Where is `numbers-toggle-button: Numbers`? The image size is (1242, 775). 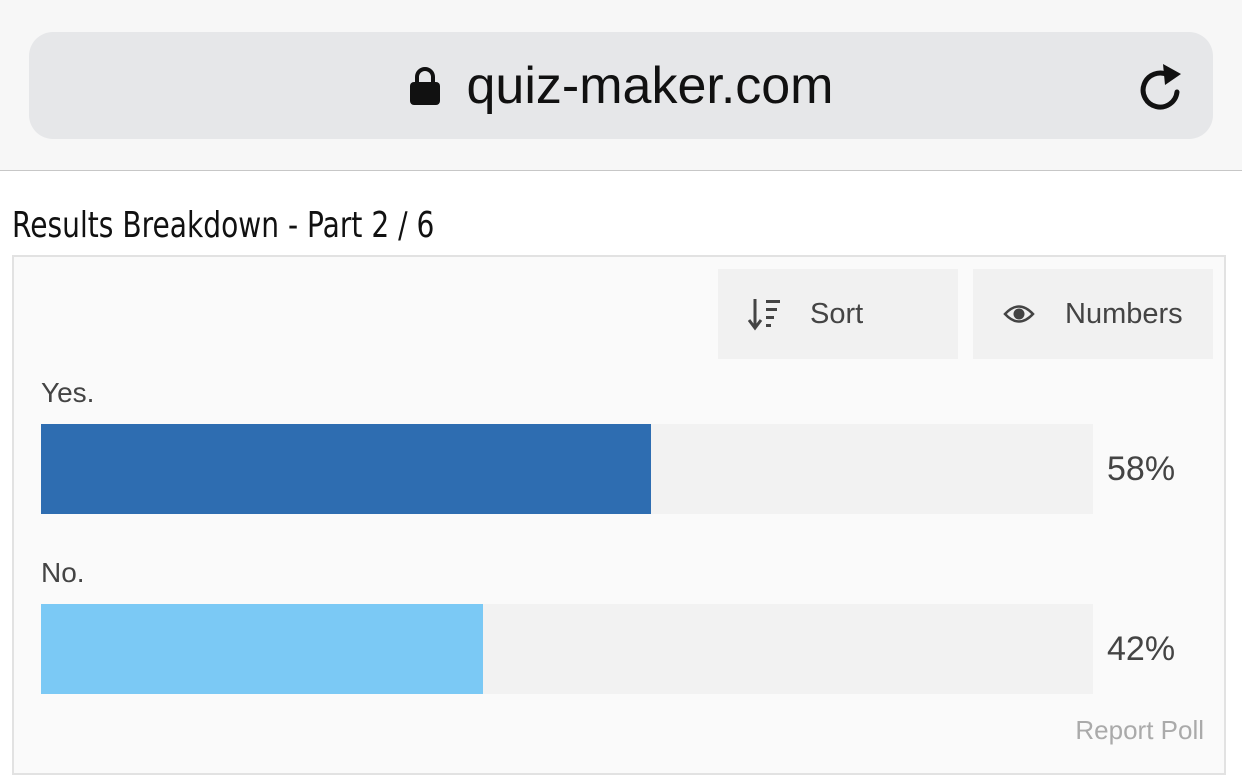
numbers-toggle-button: Numbers is located at coordinates (1093, 314).